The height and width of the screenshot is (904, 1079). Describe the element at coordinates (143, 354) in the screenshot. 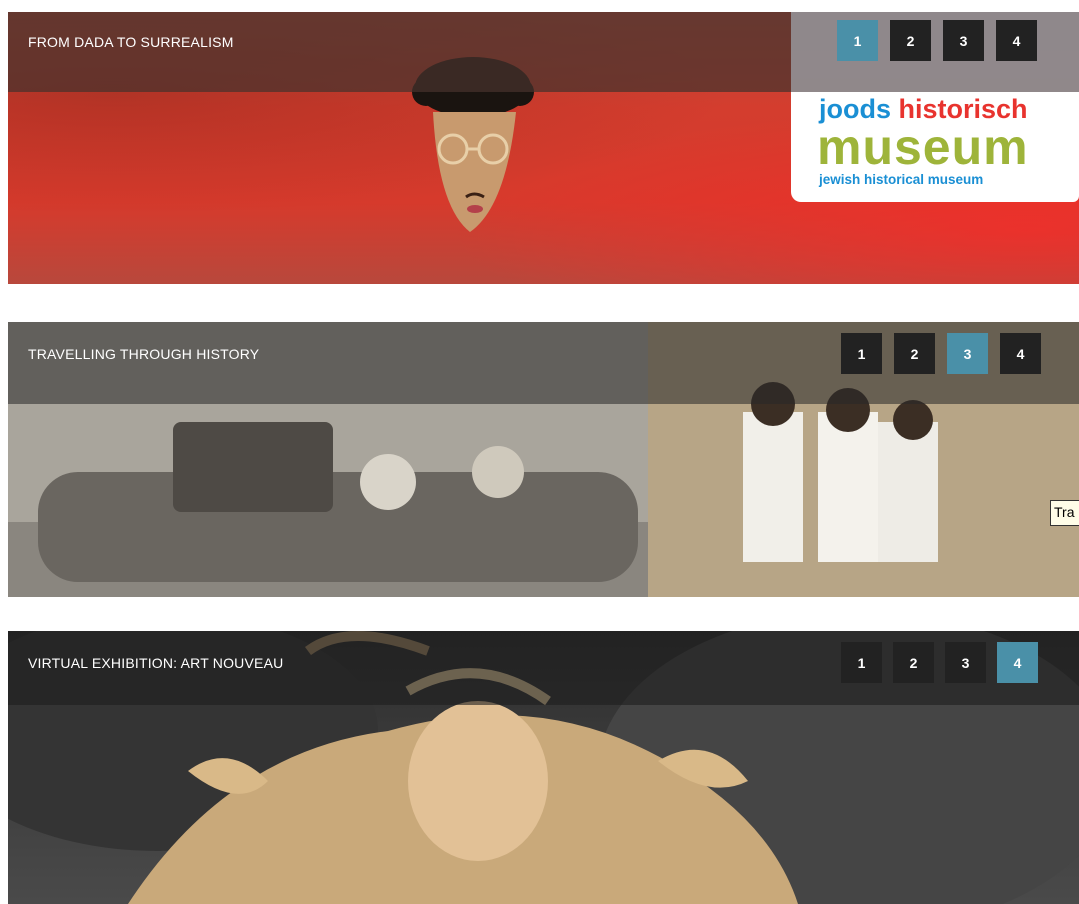

I see `slide-caption: TRAVELLING THROUGH HISTORY` at that location.